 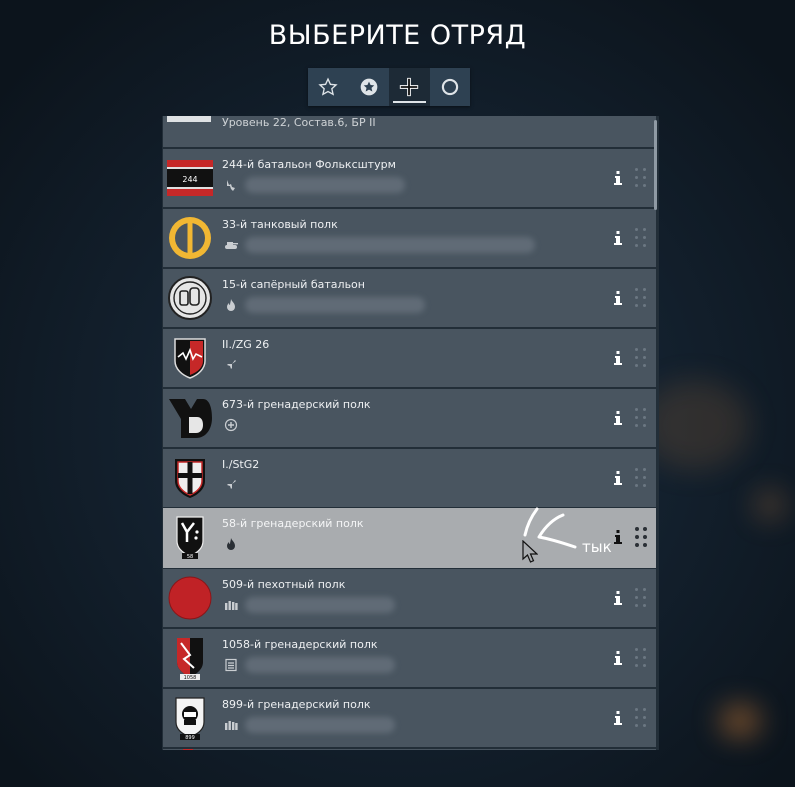 What do you see at coordinates (409, 358) in the screenshot?
I see `squad-row: II./ZG 26` at bounding box center [409, 358].